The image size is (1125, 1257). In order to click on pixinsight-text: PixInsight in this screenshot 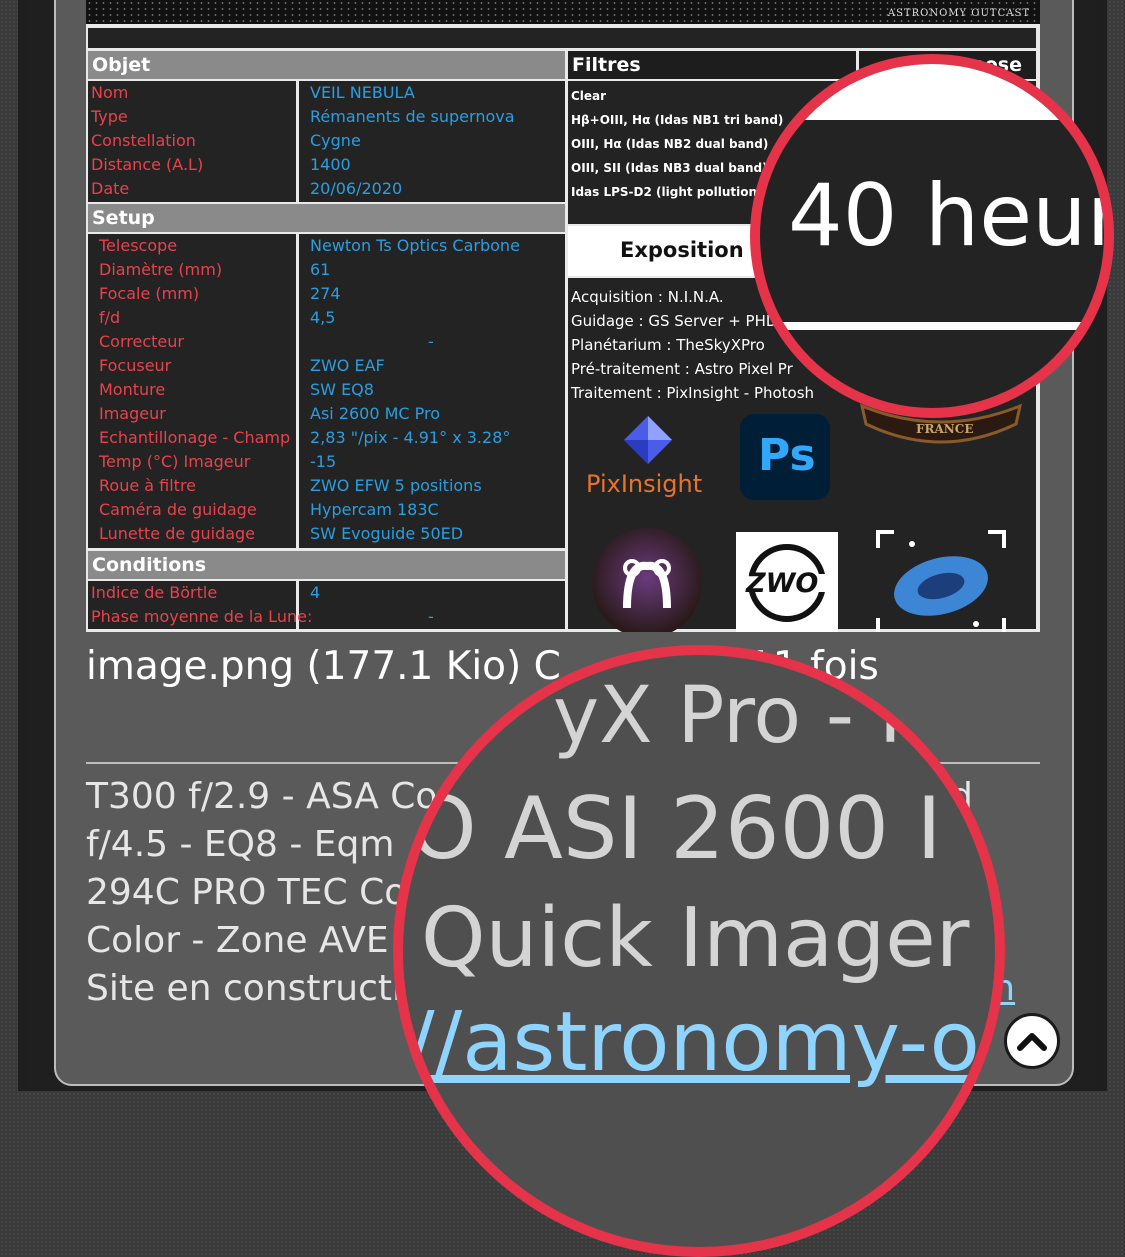, I will do `click(644, 484)`.